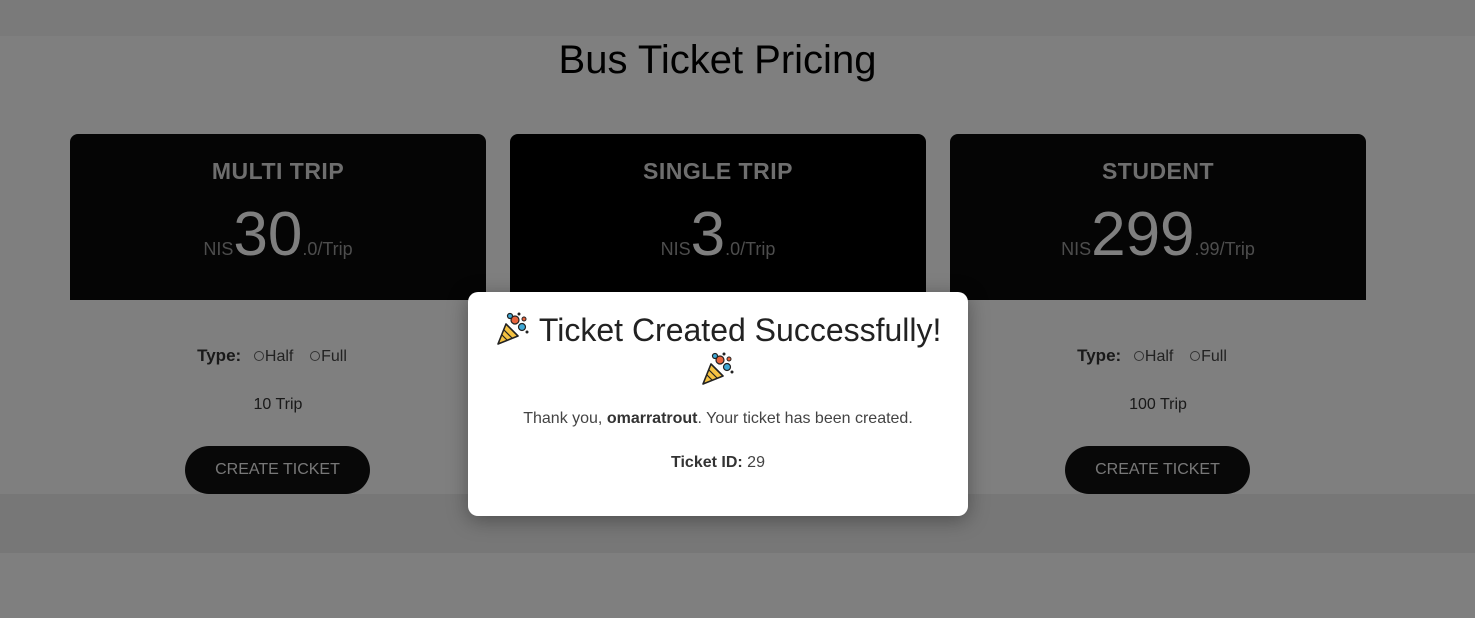 The image size is (1475, 618). What do you see at coordinates (565, 418) in the screenshot?
I see `message-prefix: Thank you,` at bounding box center [565, 418].